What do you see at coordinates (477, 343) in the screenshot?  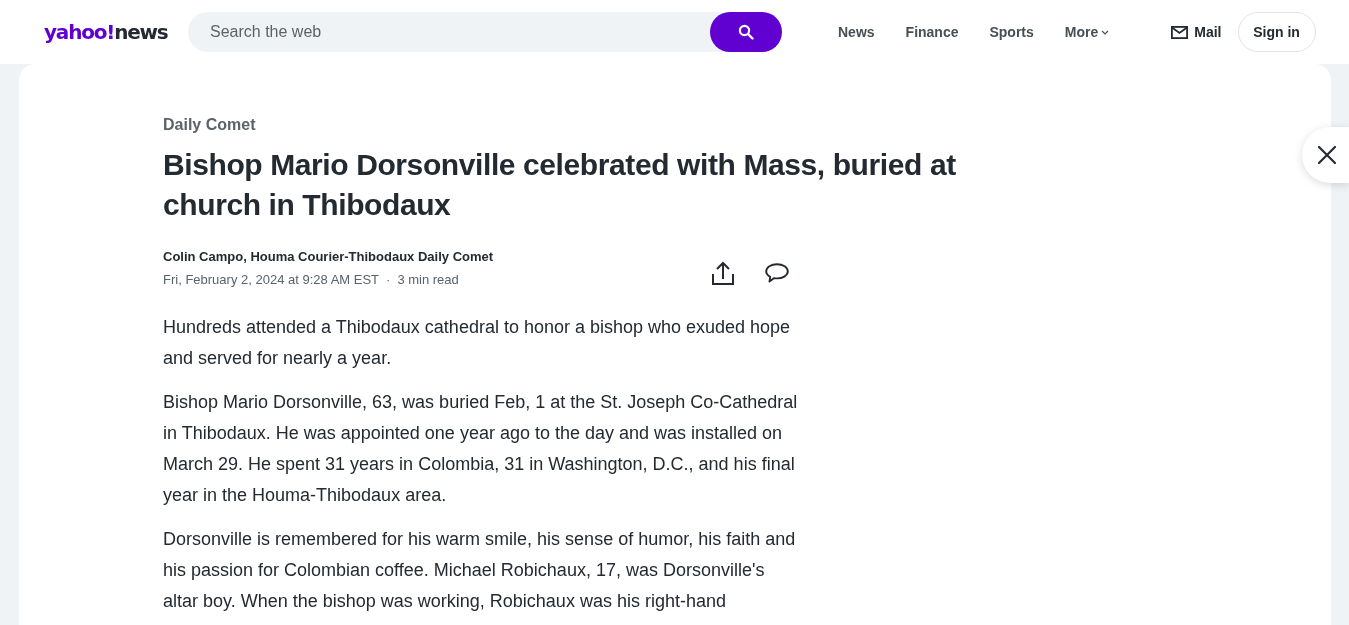 I see `article-paragraph: Hundreds attended a Thibodaux cathedral to honor a bishop who exuded hope and served for nearly a year.` at bounding box center [477, 343].